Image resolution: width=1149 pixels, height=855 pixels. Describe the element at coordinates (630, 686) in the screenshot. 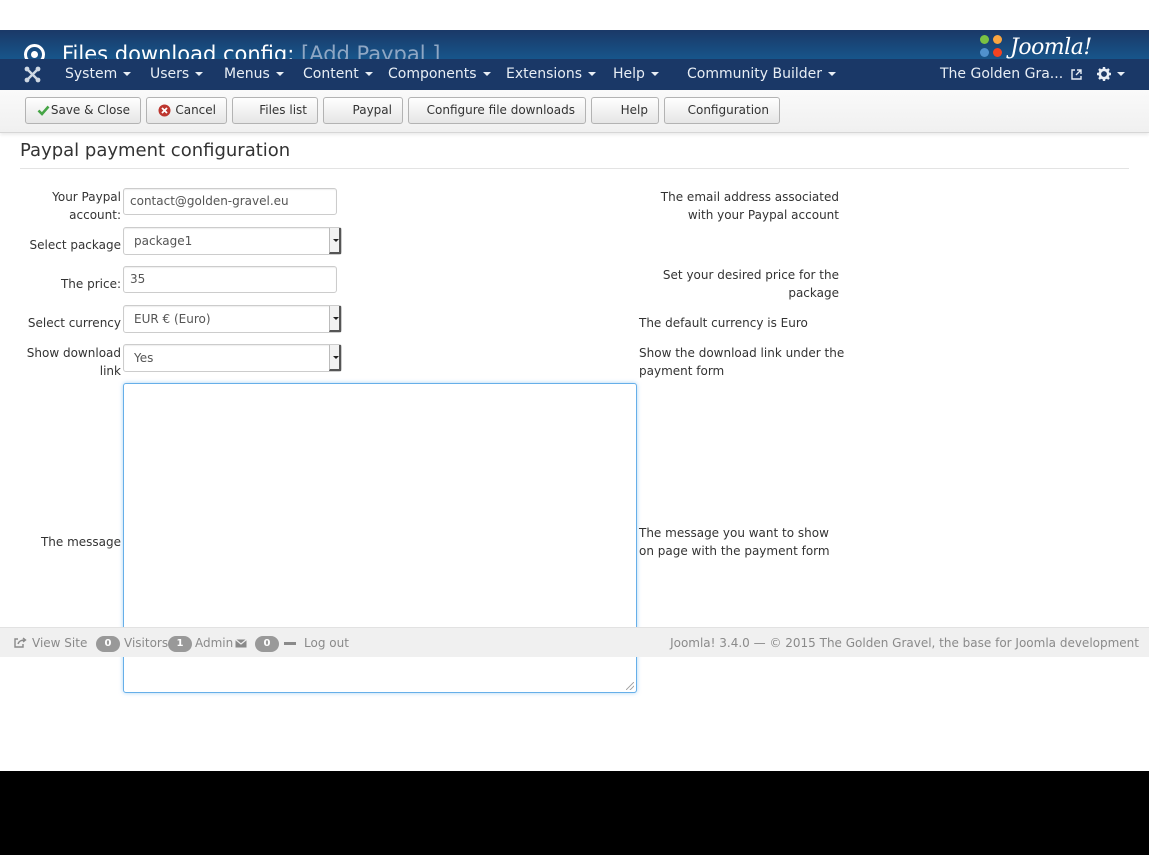

I see `resize-grip-icon` at that location.